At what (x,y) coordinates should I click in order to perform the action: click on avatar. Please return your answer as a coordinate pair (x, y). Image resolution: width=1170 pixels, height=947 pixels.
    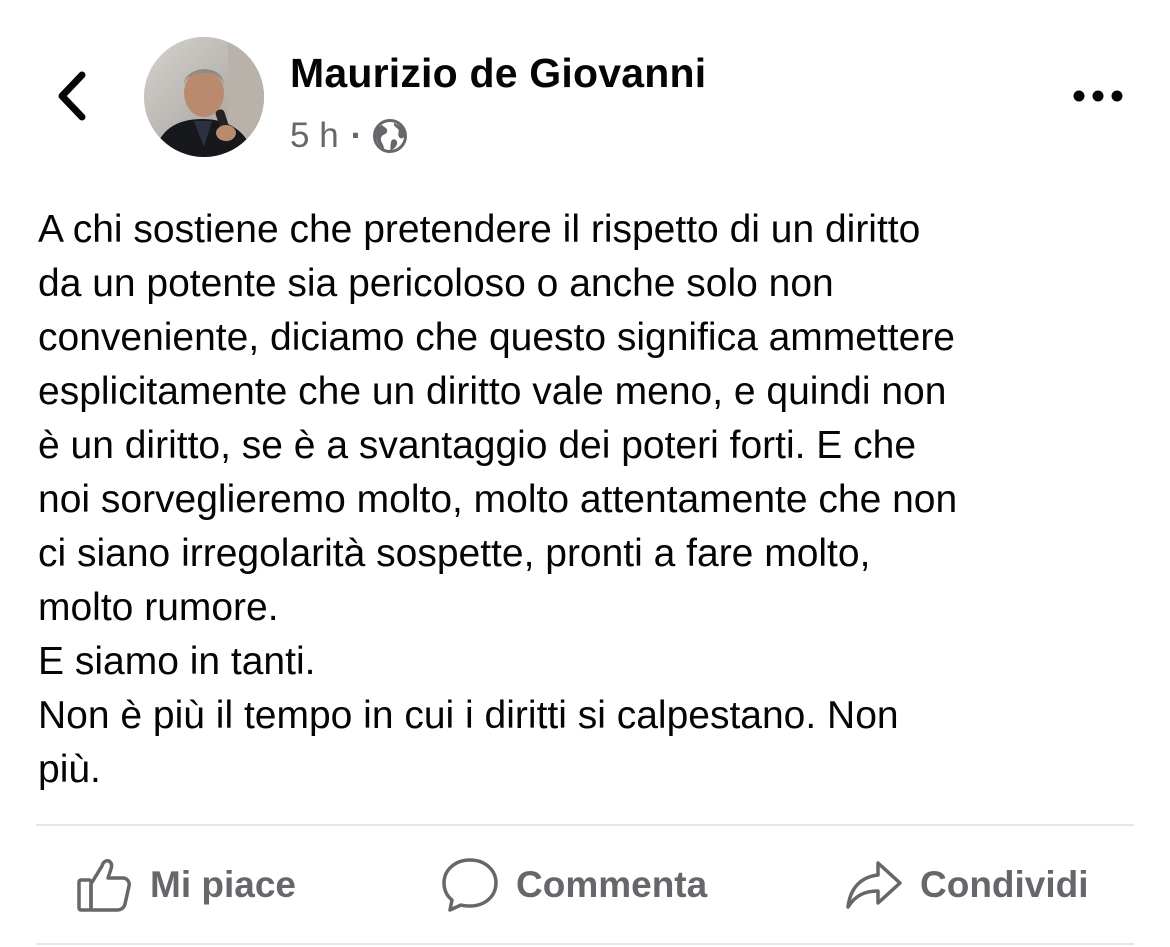
    Looking at the image, I should click on (204, 97).